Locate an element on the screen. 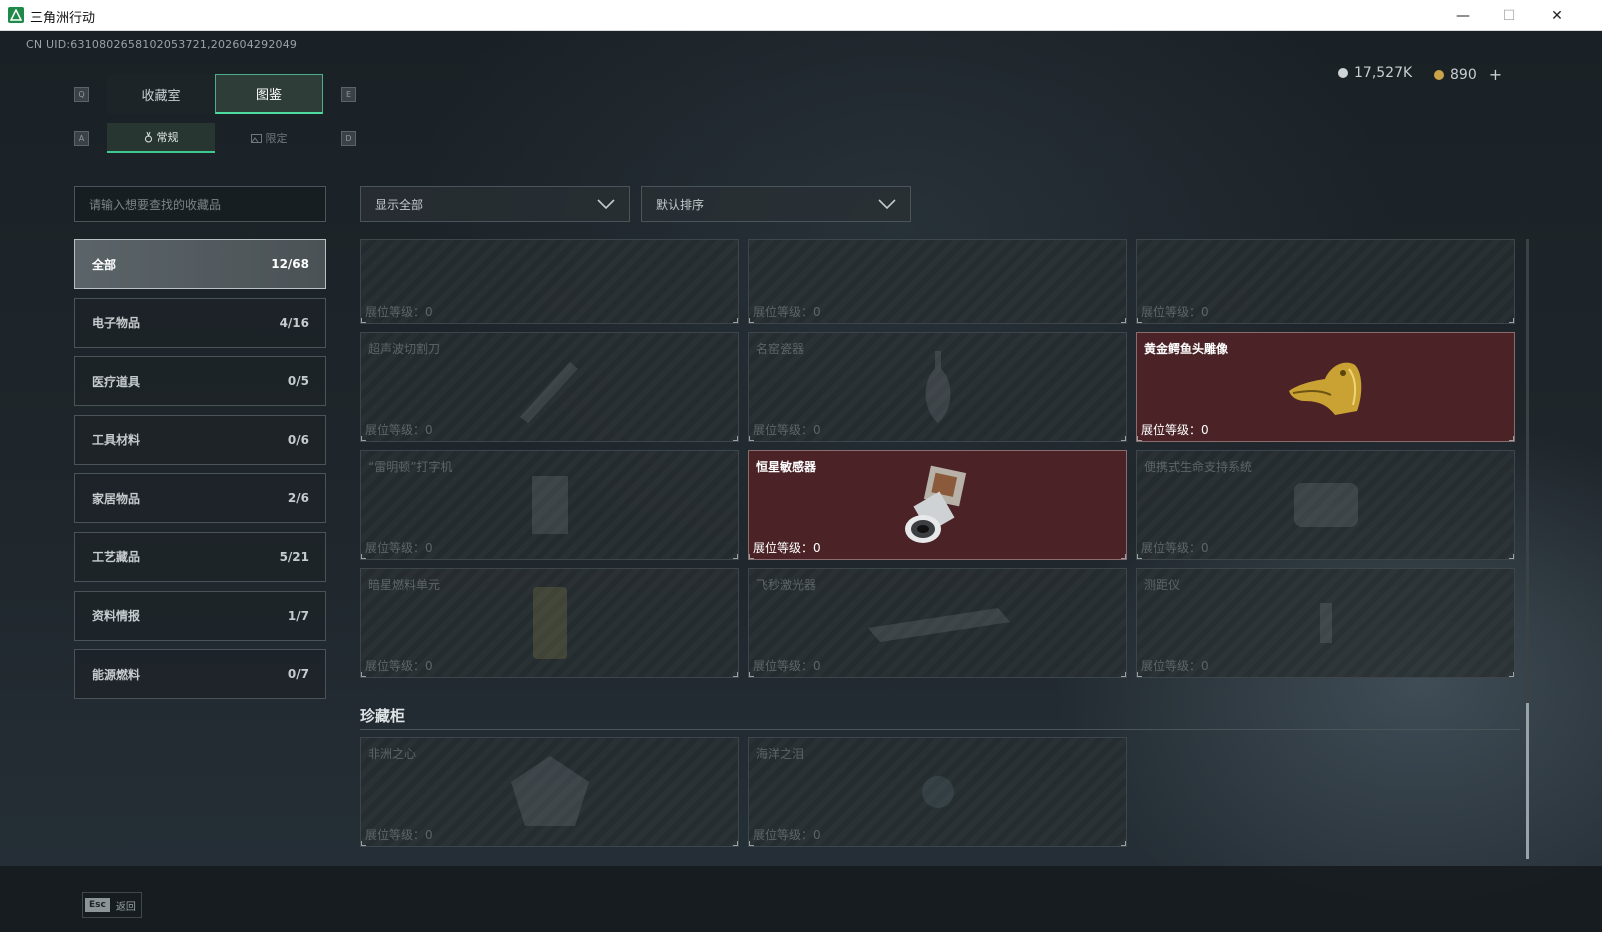 This screenshot has height=932, width=1602. category-count: 0/7 is located at coordinates (298, 674).